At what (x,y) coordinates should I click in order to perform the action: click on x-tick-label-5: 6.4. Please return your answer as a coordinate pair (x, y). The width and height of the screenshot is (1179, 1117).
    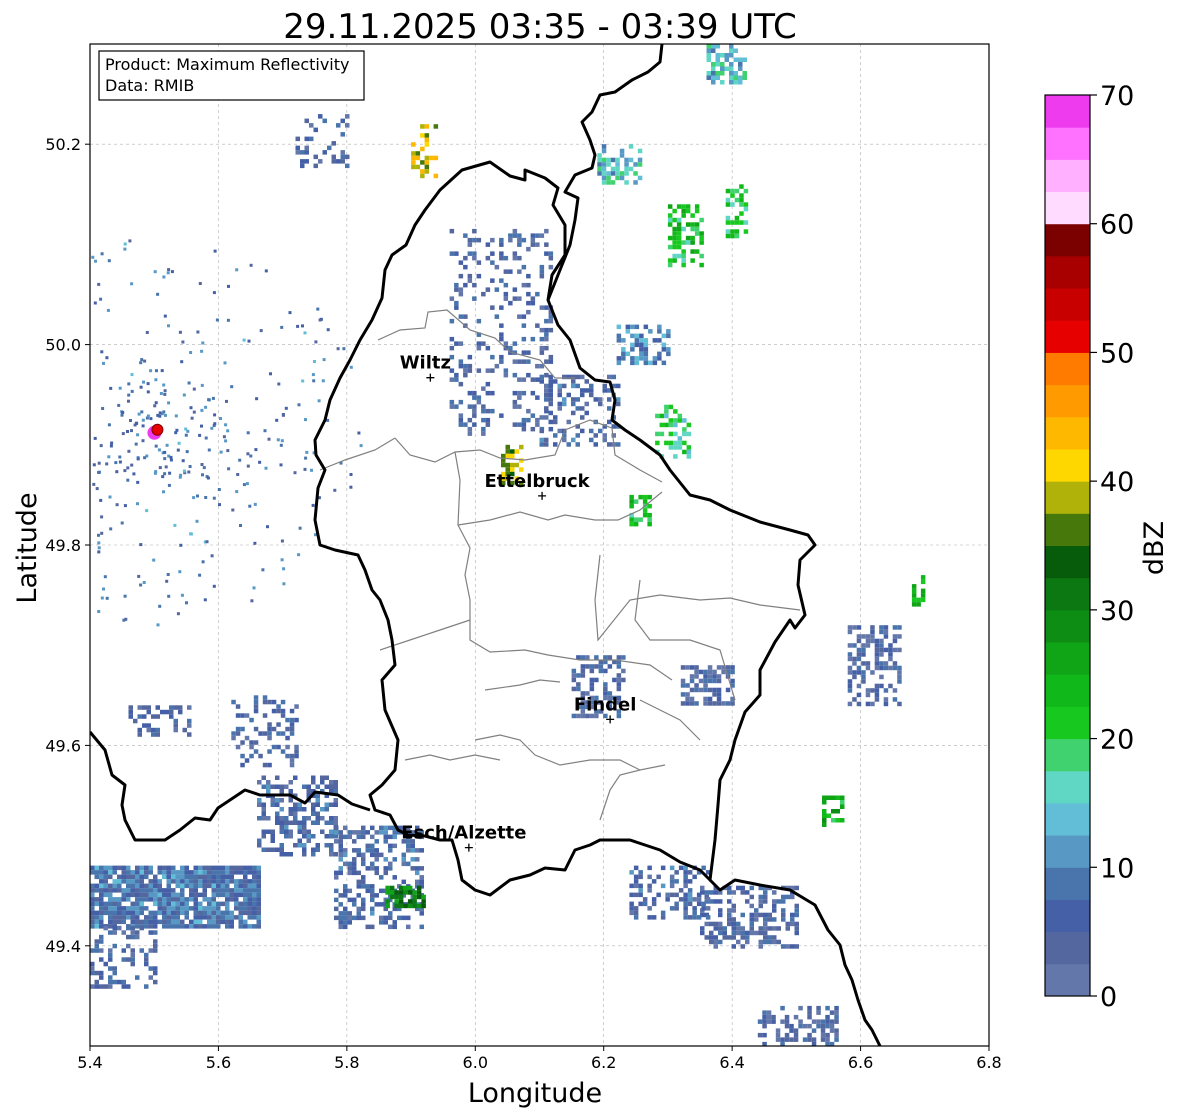
    Looking at the image, I should click on (731, 1062).